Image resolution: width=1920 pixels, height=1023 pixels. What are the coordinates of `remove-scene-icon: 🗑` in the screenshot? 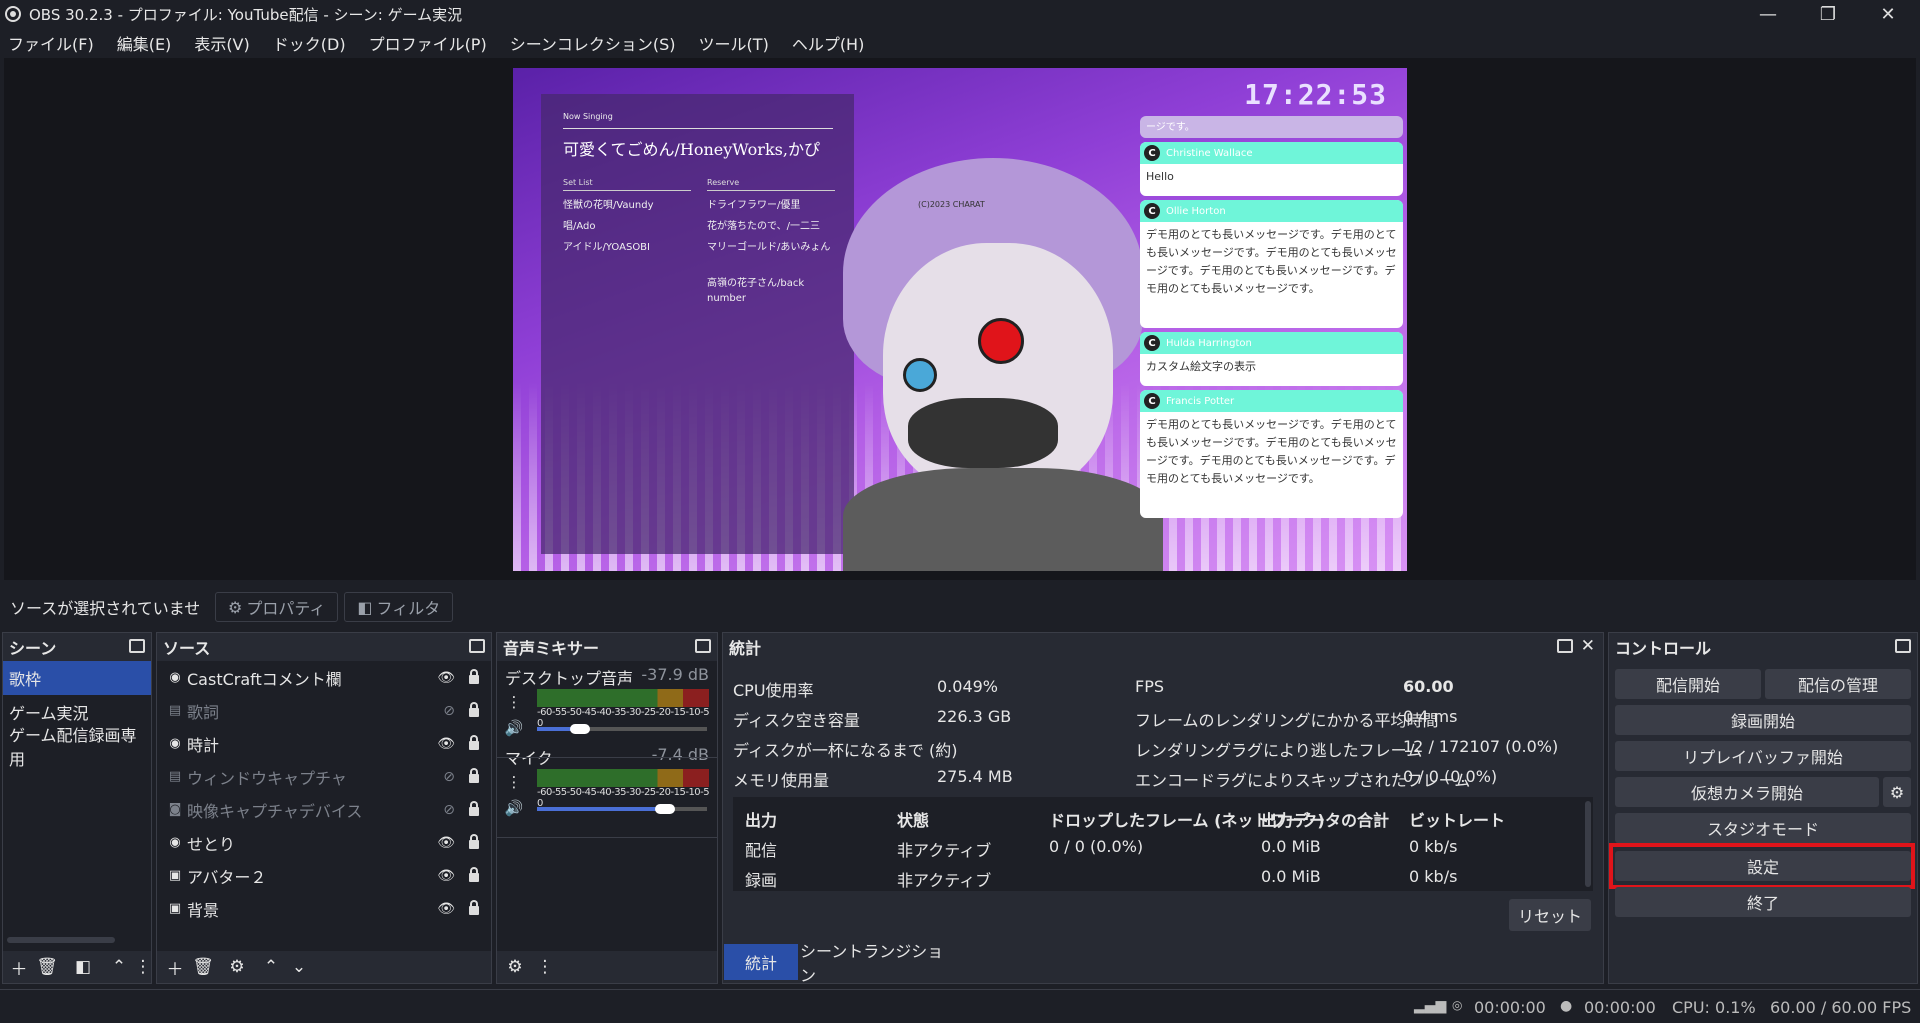 It's located at (47, 967).